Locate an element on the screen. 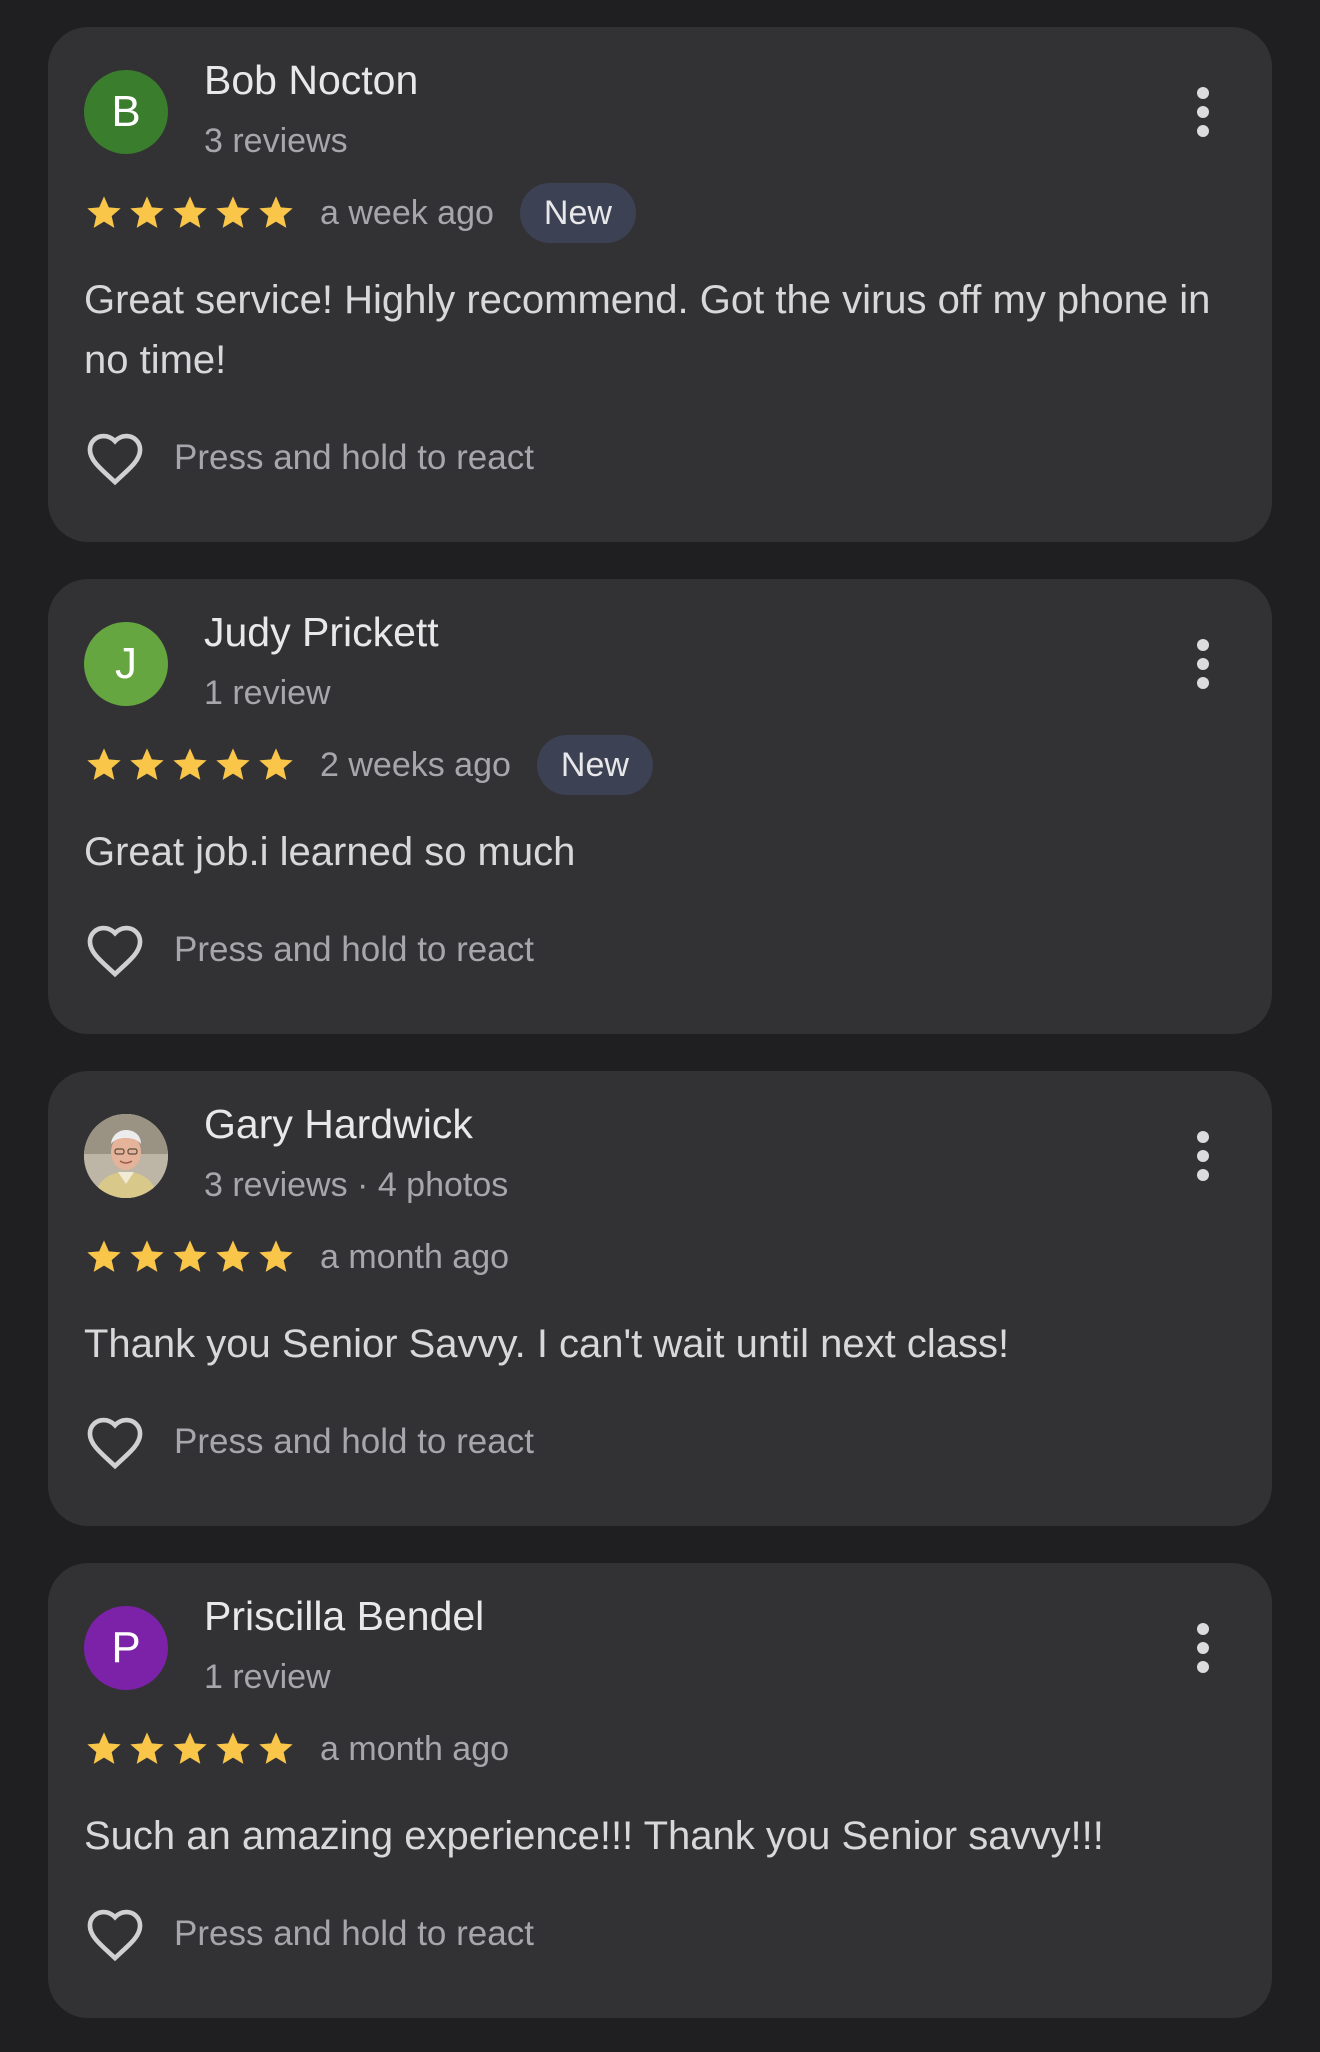 The height and width of the screenshot is (2052, 1320). review-date: a week ago is located at coordinates (407, 212).